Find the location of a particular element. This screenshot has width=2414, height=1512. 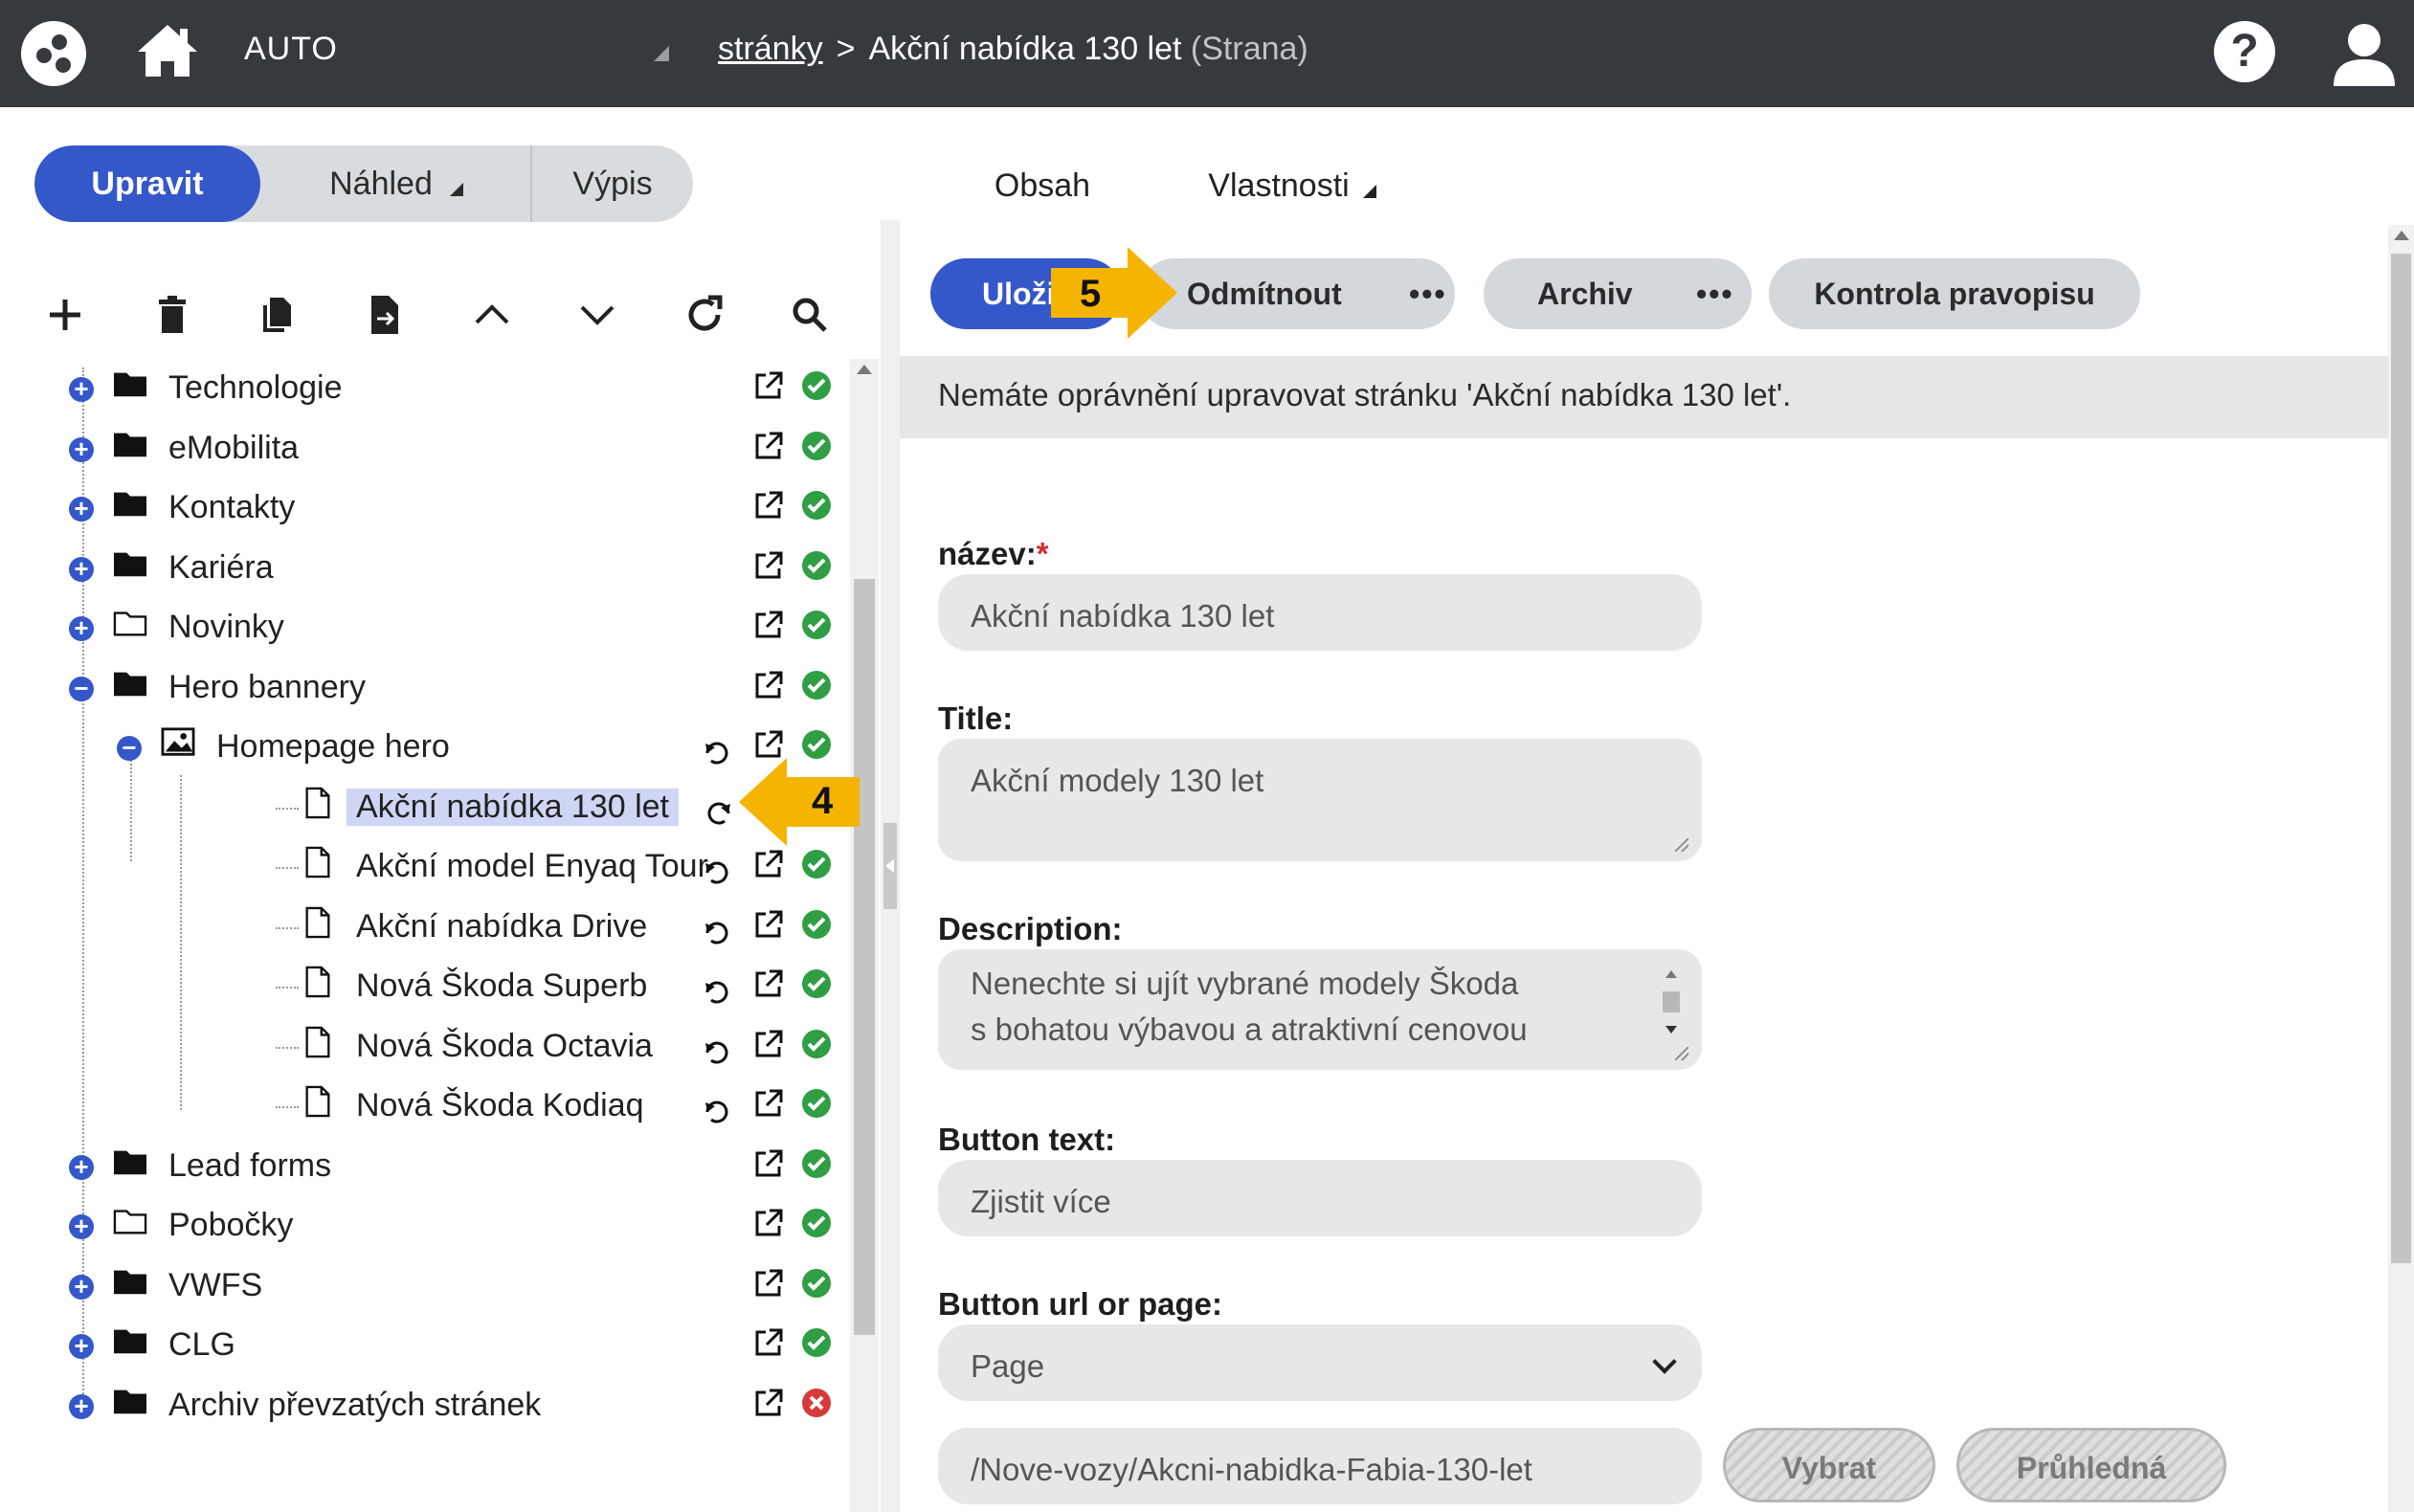

spellcheck-button: Kontrola pravopisu is located at coordinates (1955, 293).